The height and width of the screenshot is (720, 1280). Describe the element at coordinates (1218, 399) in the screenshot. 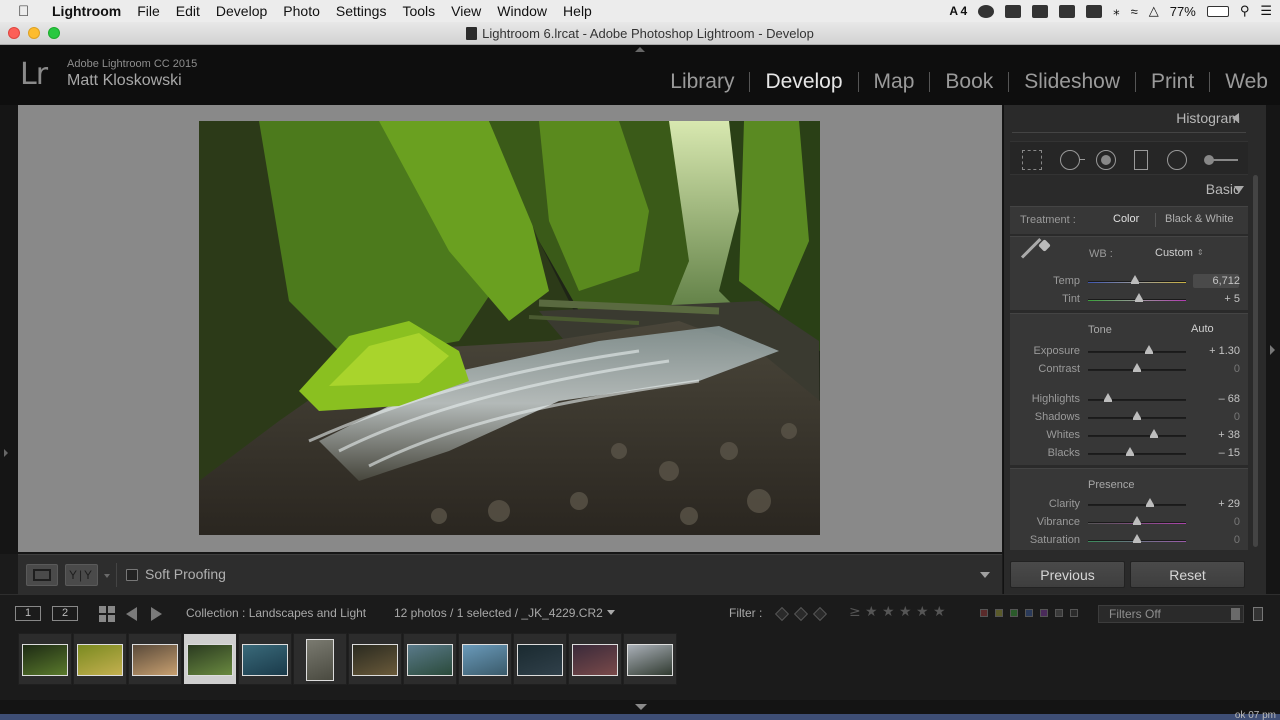

I see `slider-value: – 68` at that location.